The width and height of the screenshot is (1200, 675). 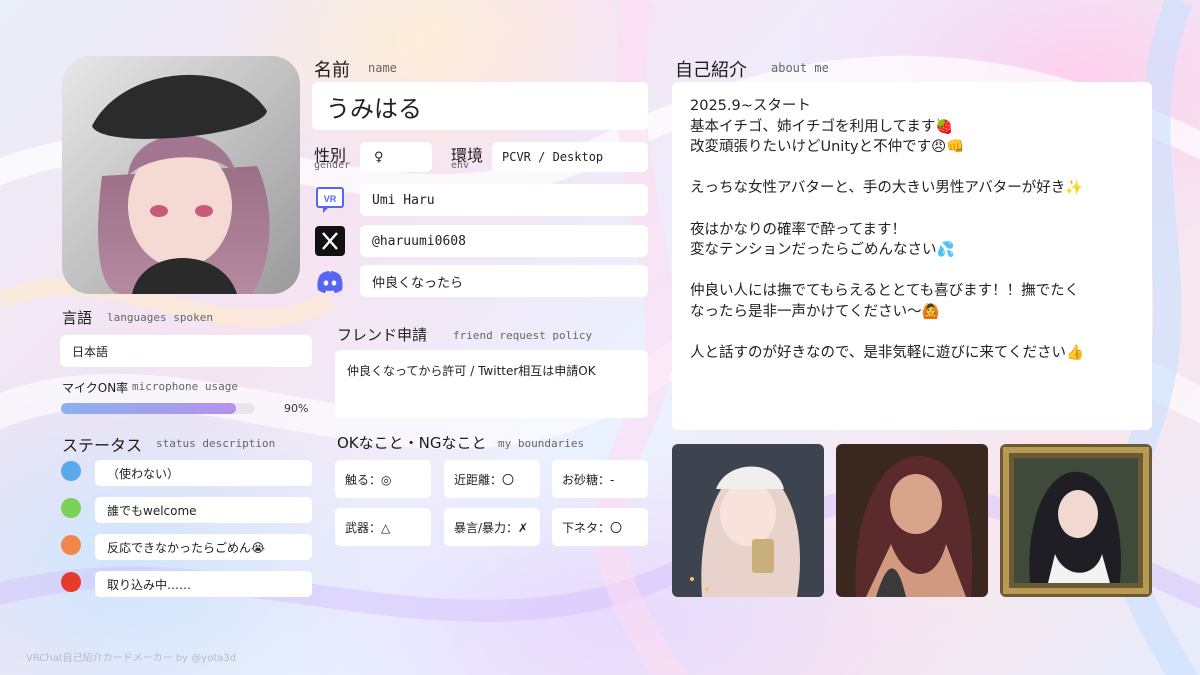 I want to click on boundaries-label: OKなこと・NGなこと, so click(x=412, y=443).